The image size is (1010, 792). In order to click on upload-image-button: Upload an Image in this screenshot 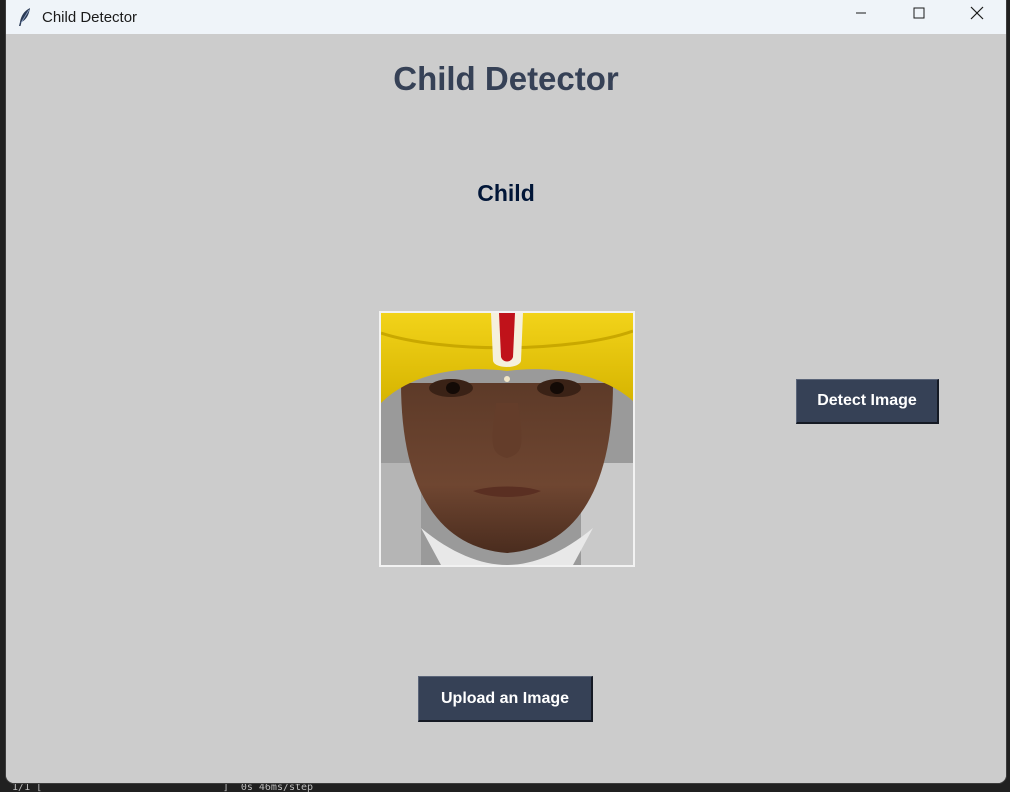, I will do `click(505, 699)`.